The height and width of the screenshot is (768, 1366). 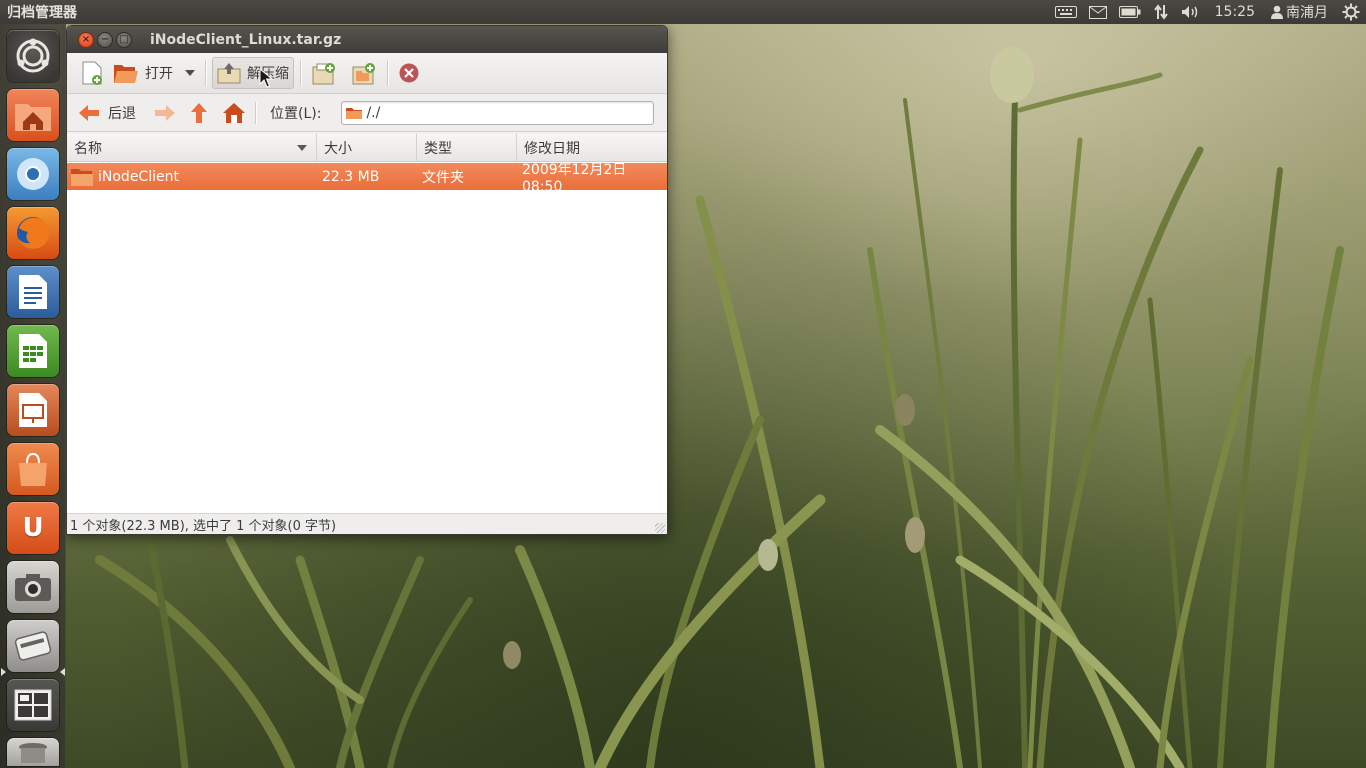 I want to click on mail-icon, so click(x=1098, y=12).